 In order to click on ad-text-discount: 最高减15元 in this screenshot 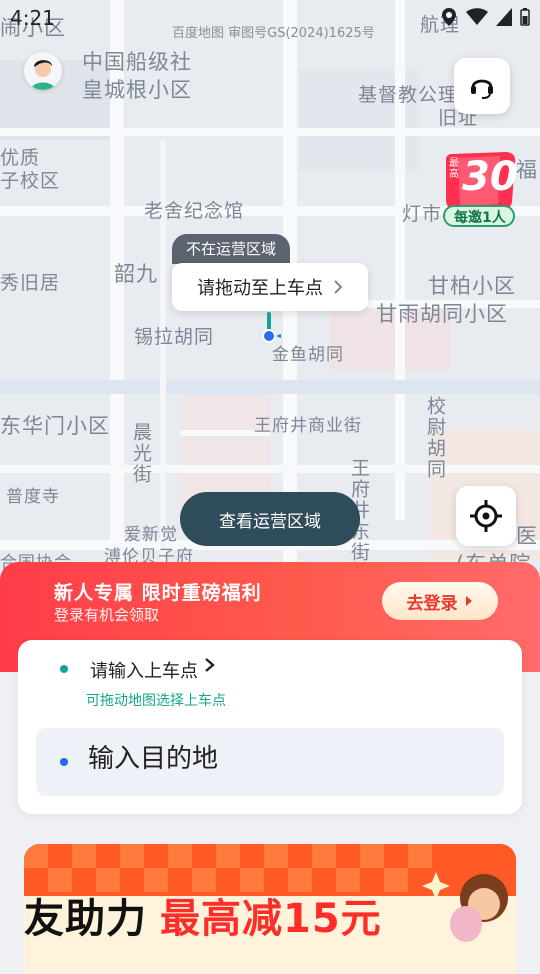, I will do `click(271, 919)`.